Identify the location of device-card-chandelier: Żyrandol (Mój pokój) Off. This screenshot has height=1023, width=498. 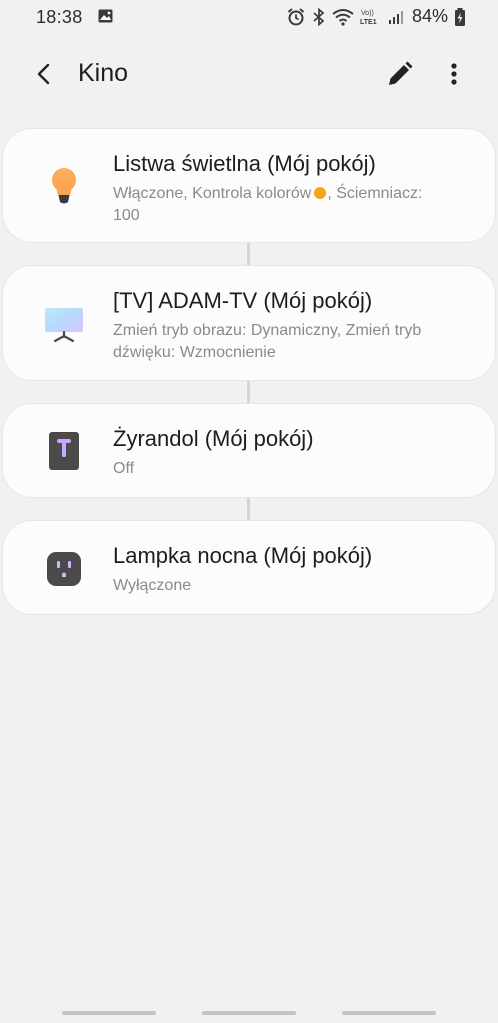
(249, 450).